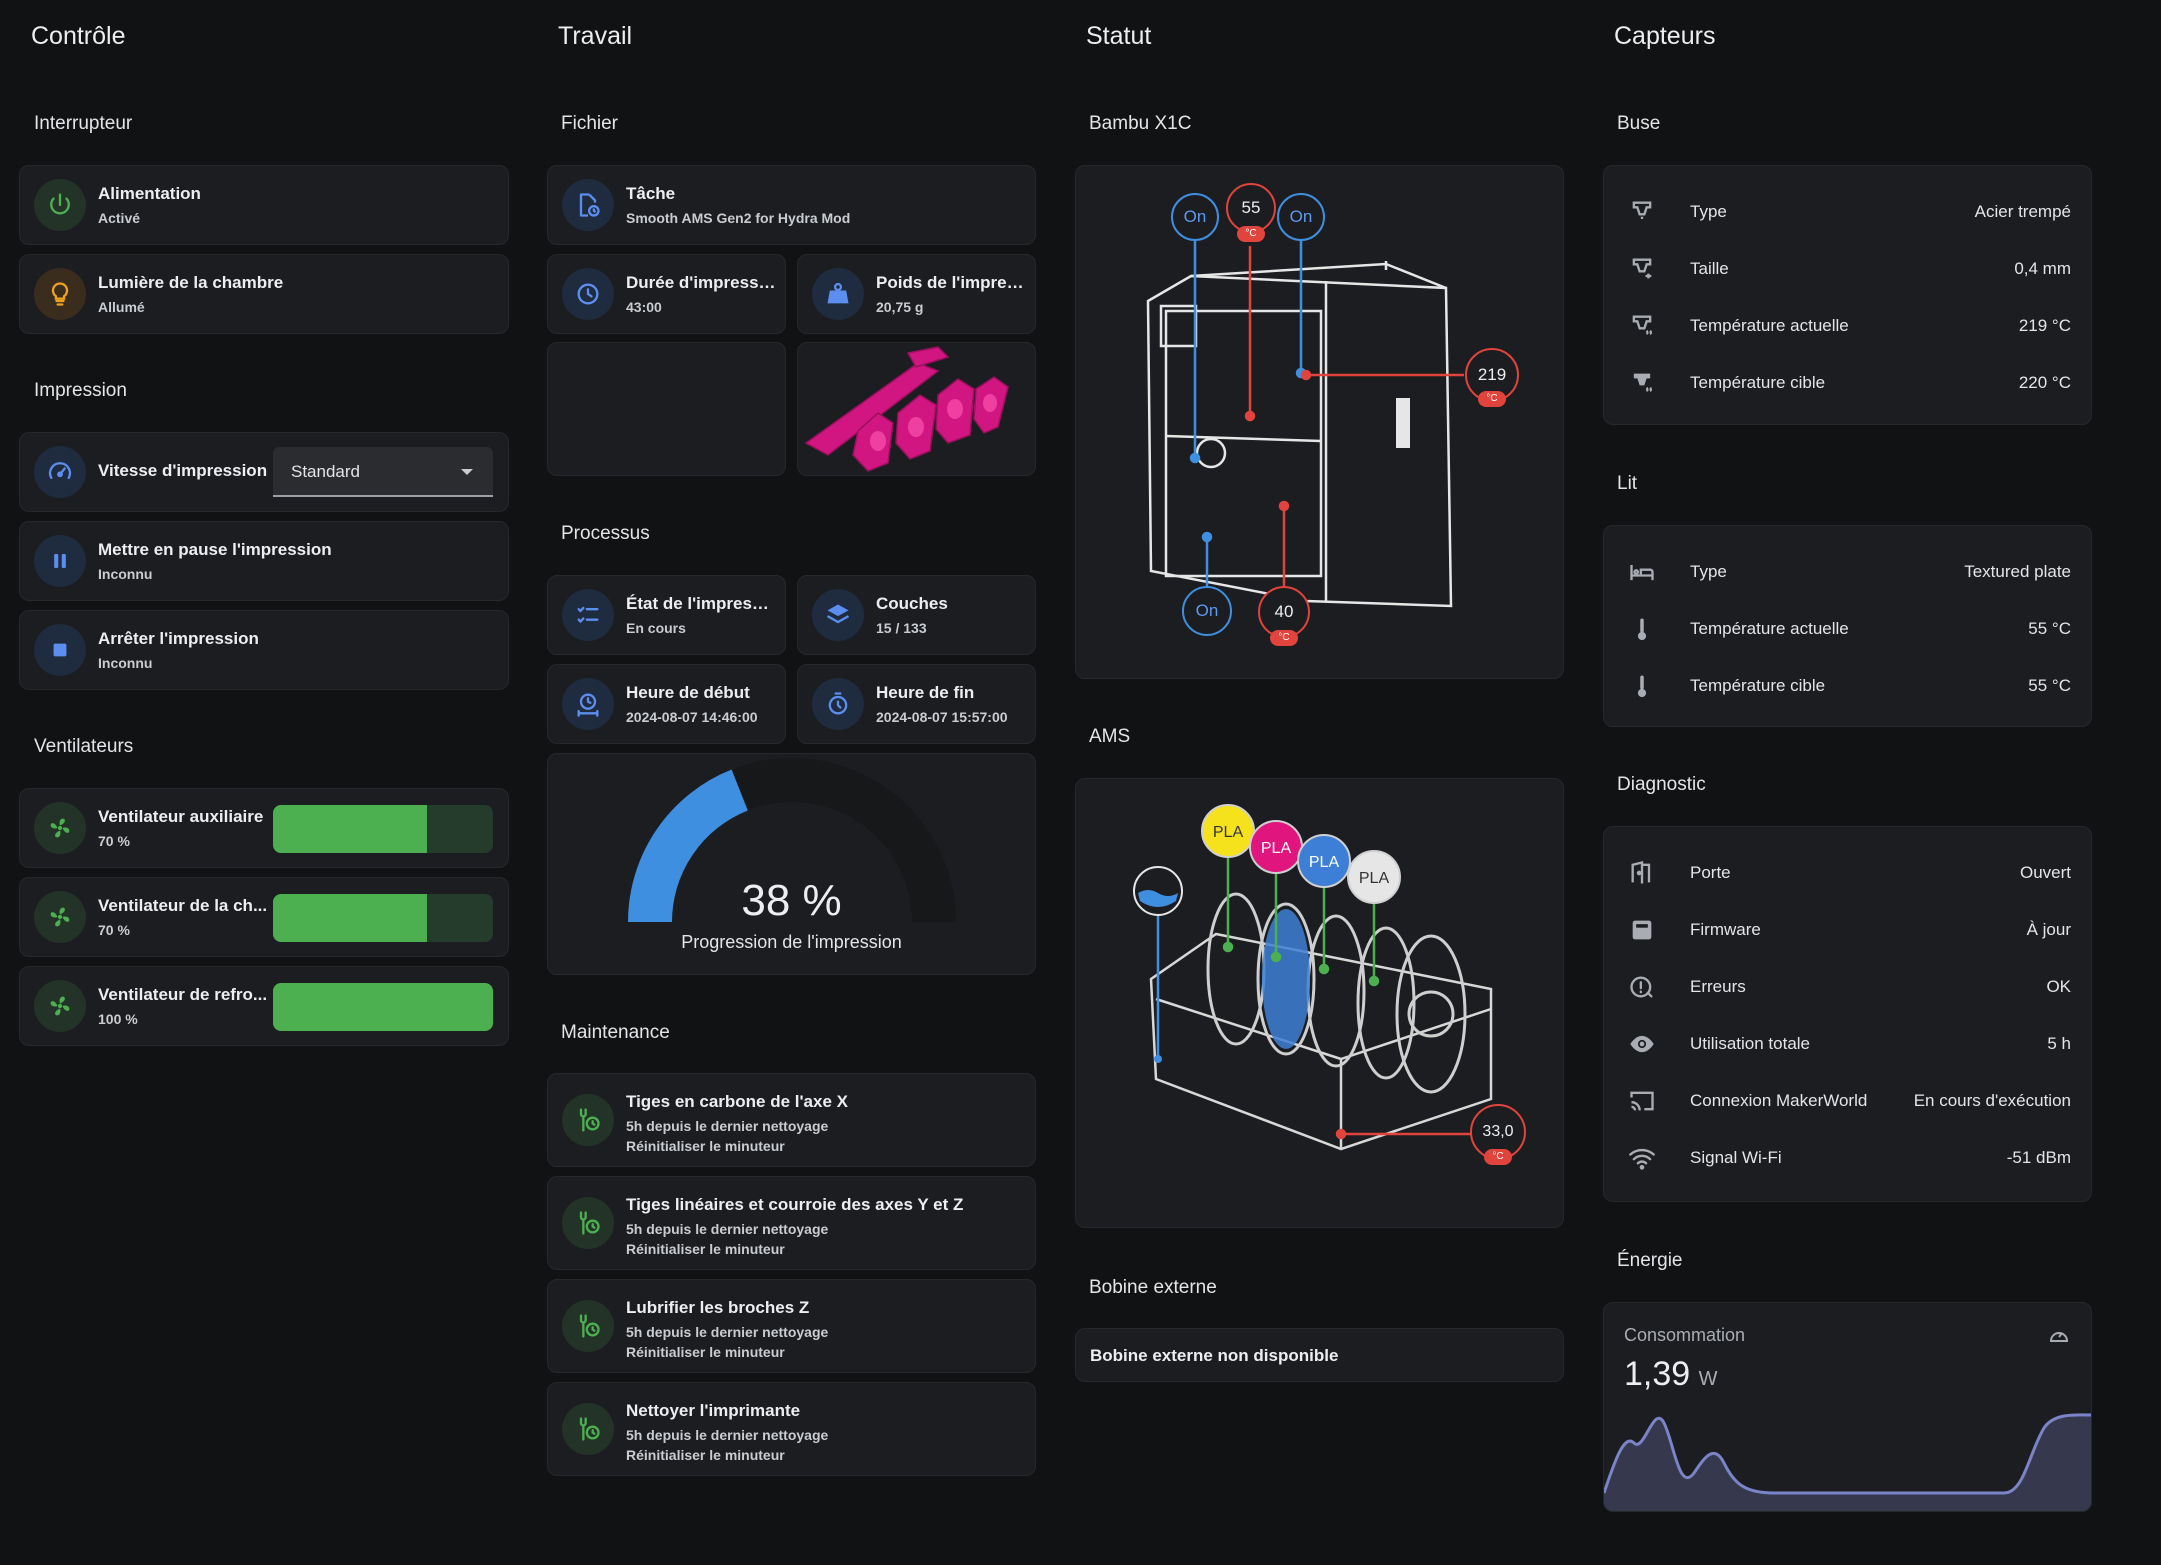 The width and height of the screenshot is (2161, 1565). I want to click on fan-value: 70 %, so click(114, 841).